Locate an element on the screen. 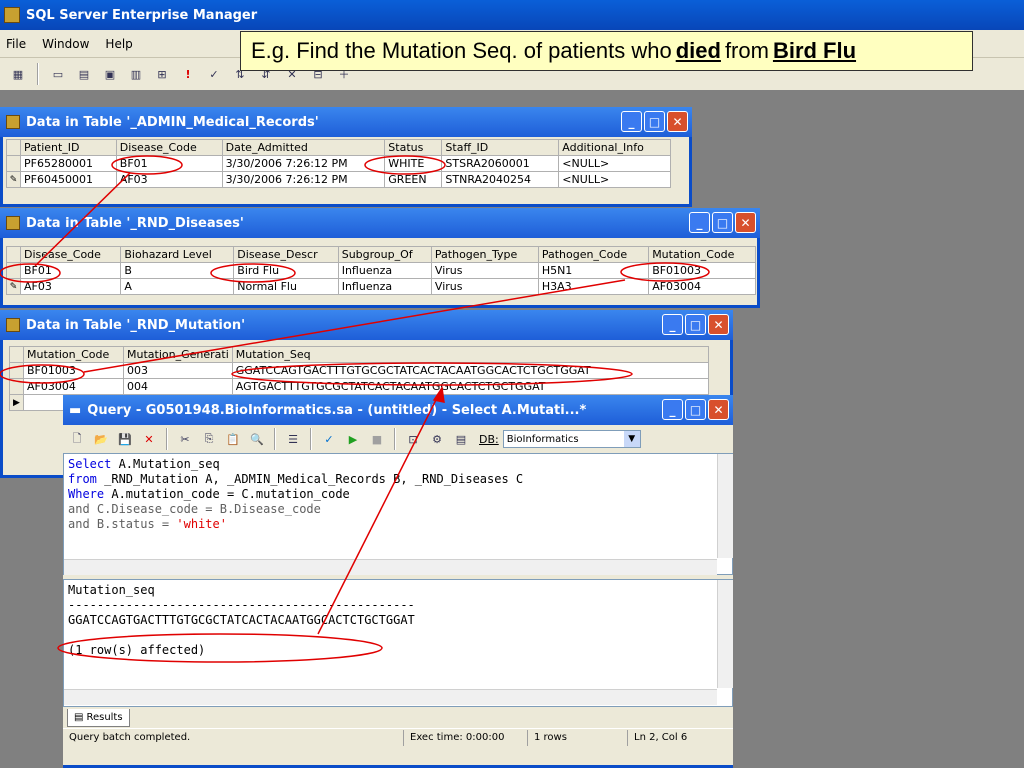 This screenshot has width=1024, height=768. grid-cell: STSRA2060001 is located at coordinates (500, 163).